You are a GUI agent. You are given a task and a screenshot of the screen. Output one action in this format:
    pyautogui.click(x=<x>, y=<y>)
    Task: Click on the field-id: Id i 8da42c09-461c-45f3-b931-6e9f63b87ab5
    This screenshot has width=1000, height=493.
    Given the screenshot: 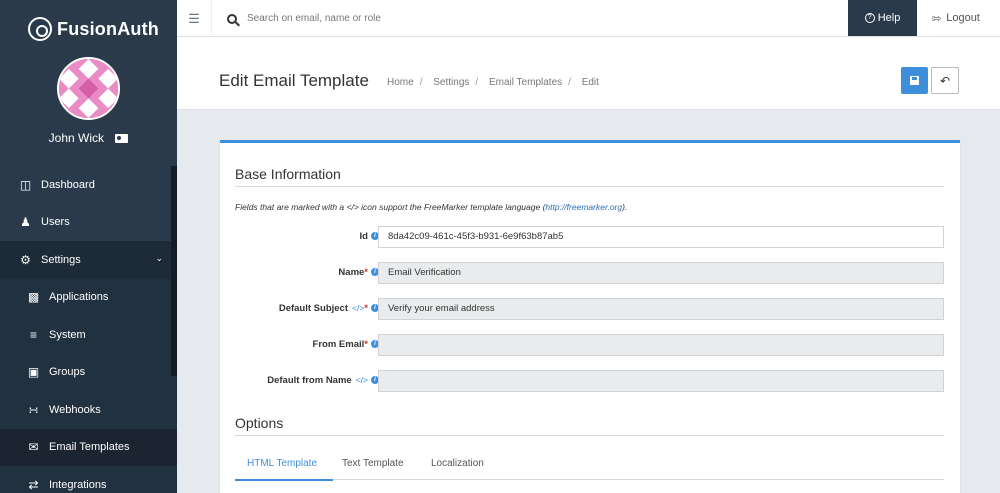 What is the action you would take?
    pyautogui.click(x=590, y=237)
    